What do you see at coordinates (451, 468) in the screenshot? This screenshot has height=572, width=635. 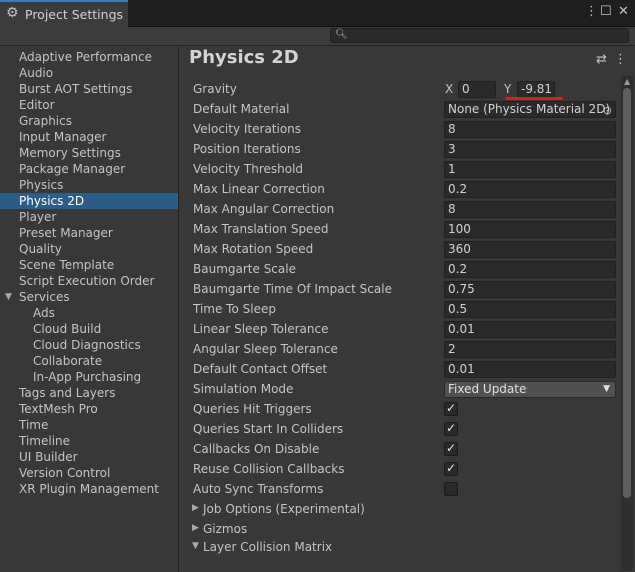 I see `reuse-collision-callbacks-checkbox: ✓` at bounding box center [451, 468].